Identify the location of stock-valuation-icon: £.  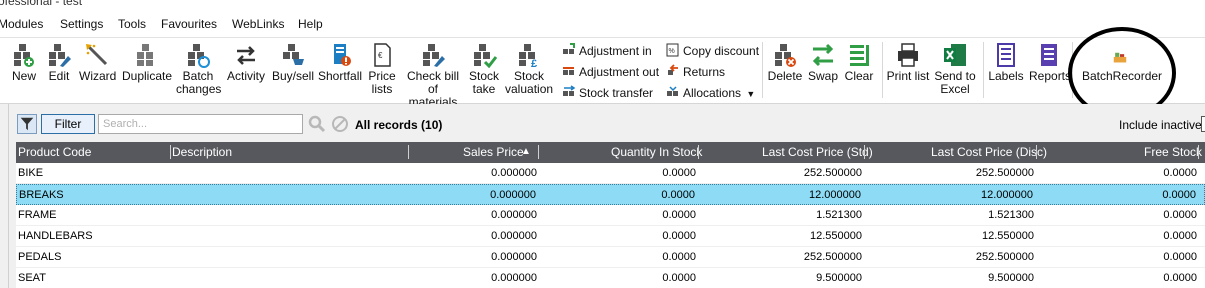
(528, 56).